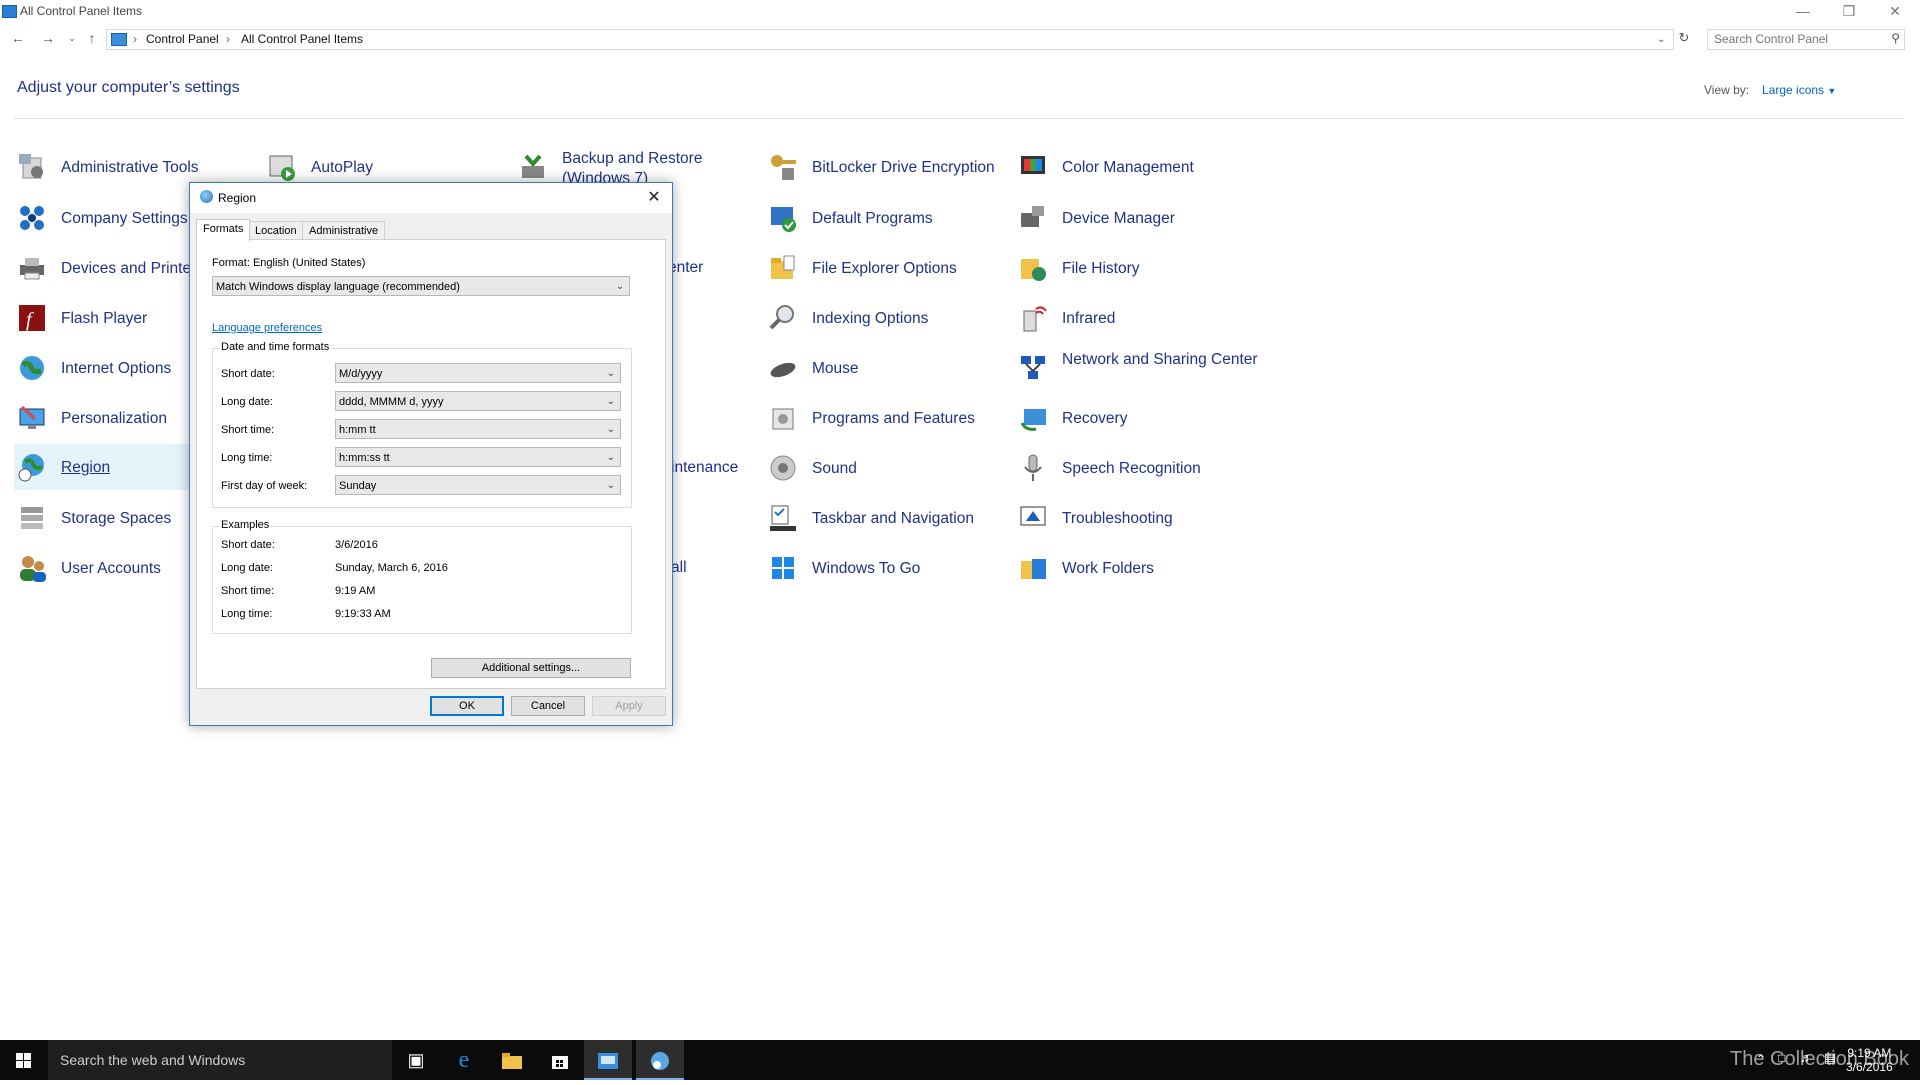 The width and height of the screenshot is (1920, 1085). Describe the element at coordinates (416, 1060) in the screenshot. I see `task-view-icon: ▣` at that location.